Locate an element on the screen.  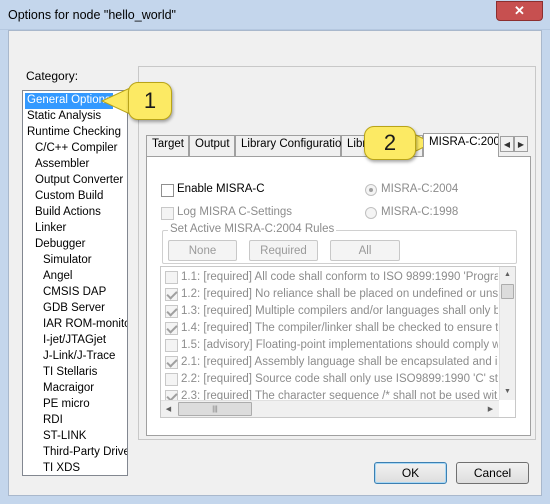
vertical-scroll-thumb is located at coordinates (507, 291).